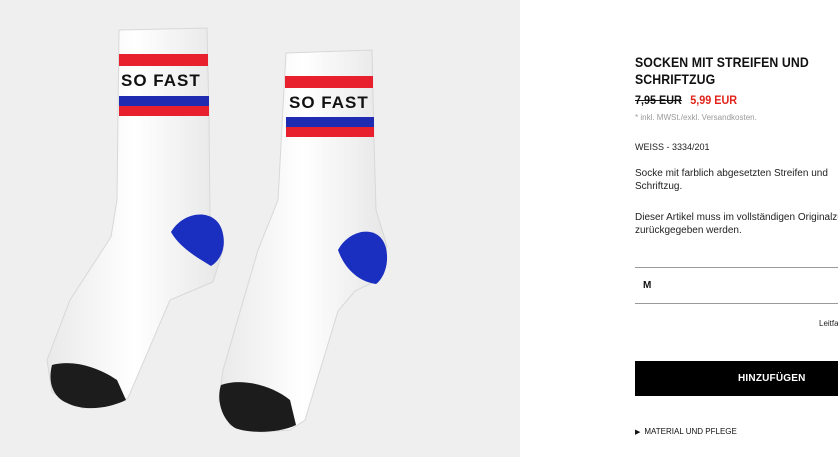 This screenshot has width=838, height=457. What do you see at coordinates (714, 100) in the screenshot?
I see `sale-price: 5,99 EUR` at bounding box center [714, 100].